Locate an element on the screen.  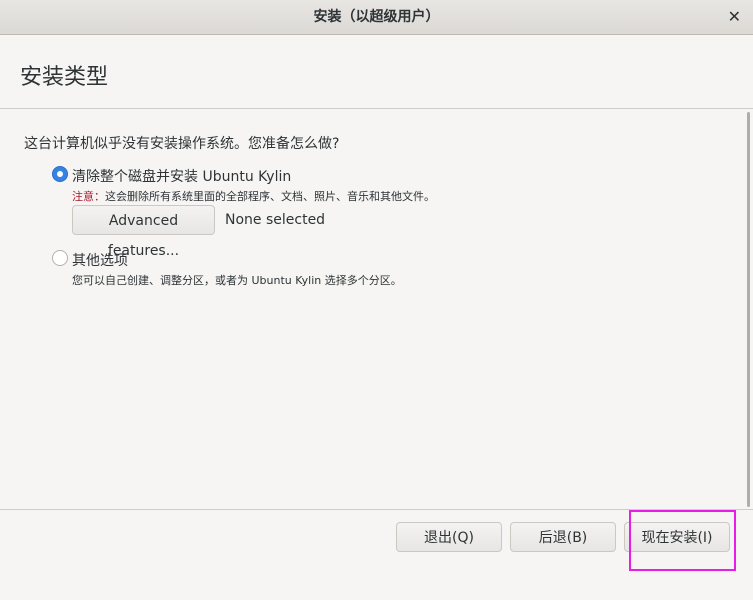
quit-button: 退出(Q) is located at coordinates (449, 537).